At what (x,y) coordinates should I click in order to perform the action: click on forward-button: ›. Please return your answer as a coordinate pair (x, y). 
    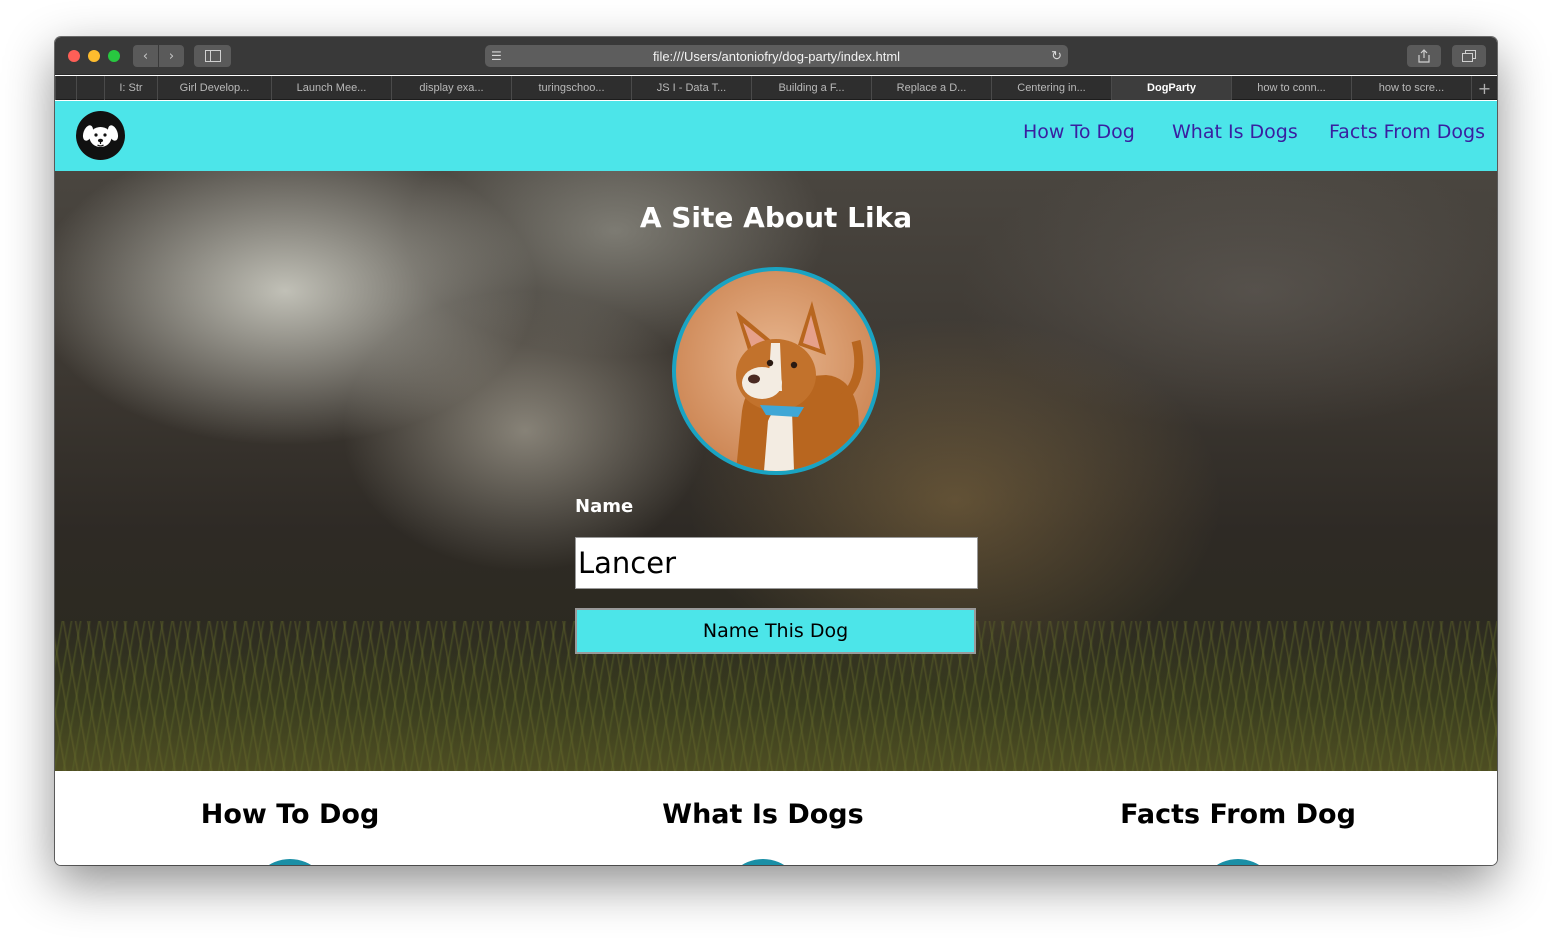
    Looking at the image, I should click on (171, 56).